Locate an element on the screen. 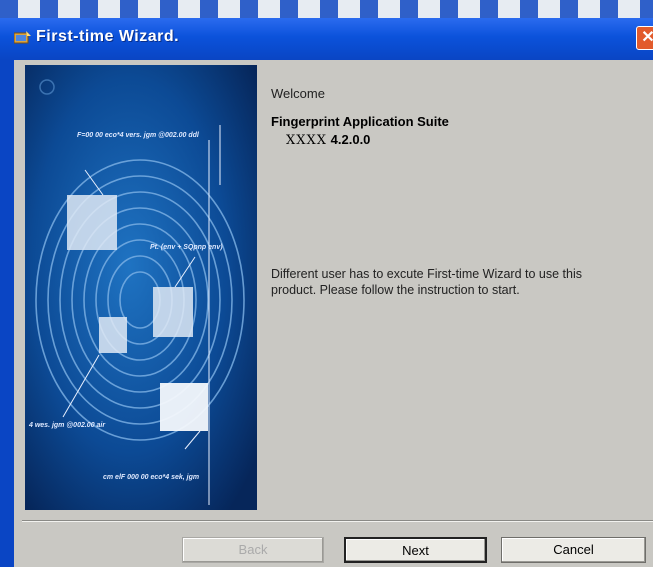  window-title: First-time Wizard. is located at coordinates (108, 36).